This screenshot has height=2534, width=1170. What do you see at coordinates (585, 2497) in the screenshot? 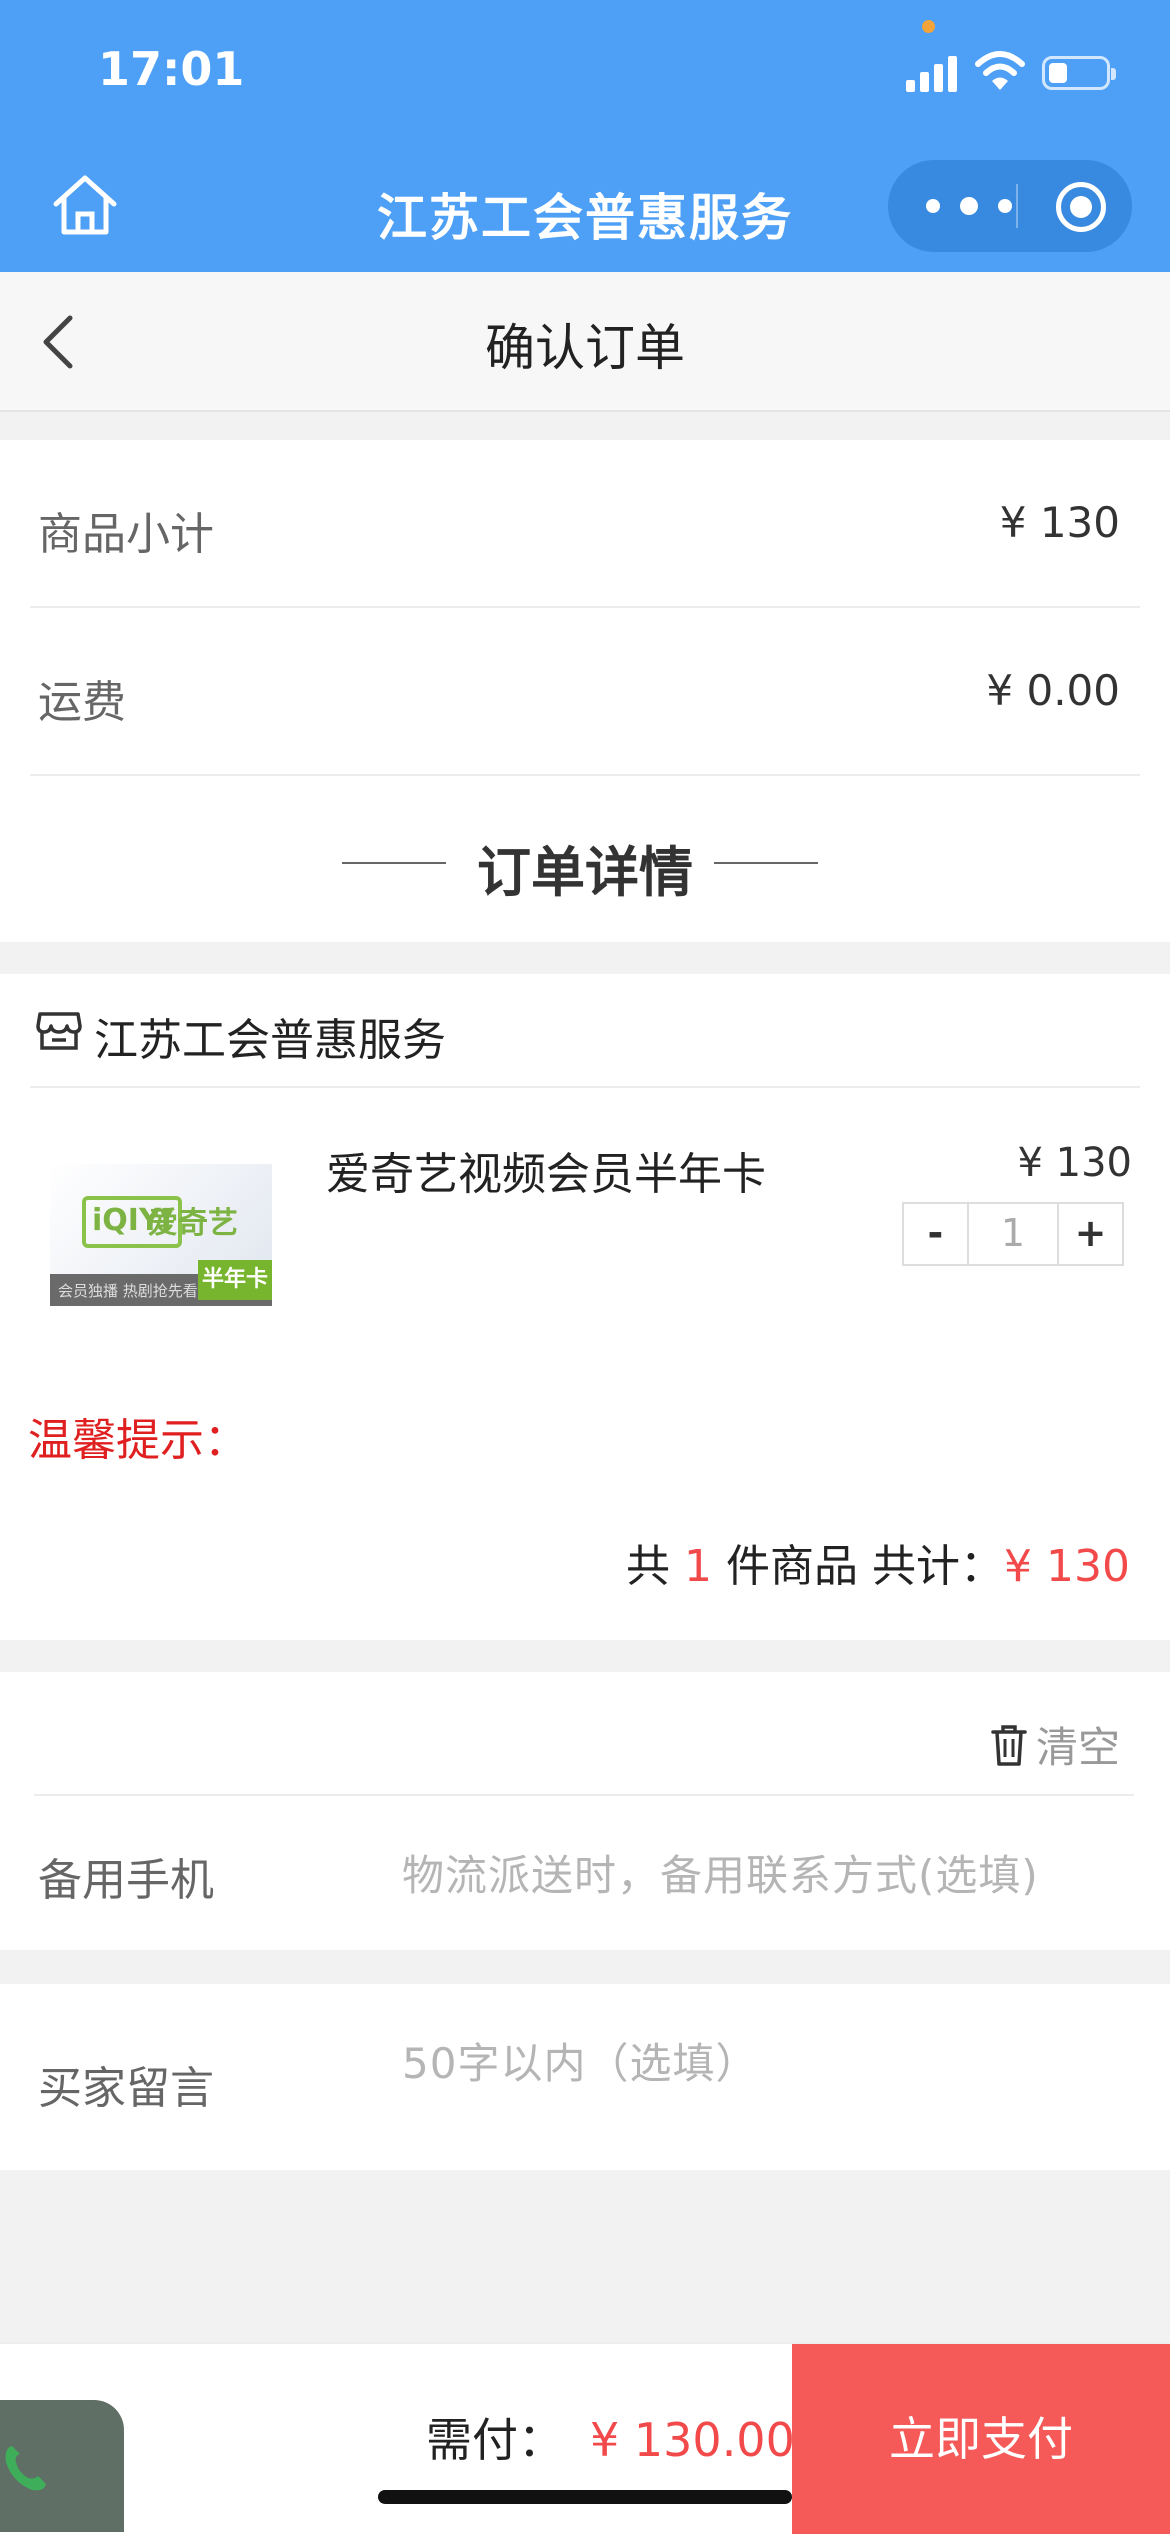
I see `home-indicator` at bounding box center [585, 2497].